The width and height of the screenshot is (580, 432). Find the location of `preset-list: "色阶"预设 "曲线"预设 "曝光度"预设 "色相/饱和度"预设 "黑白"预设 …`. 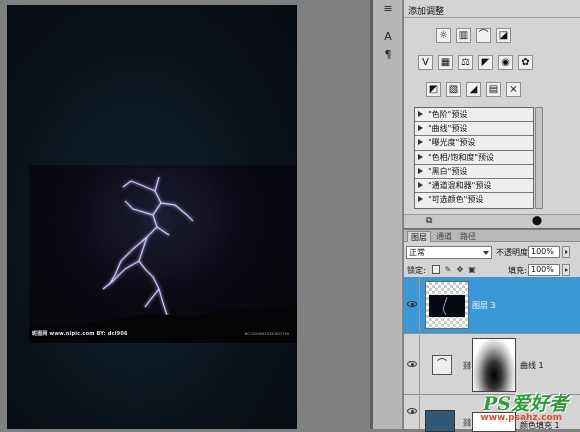

preset-list: "色阶"预设 "曲线"预设 "曝光度"预设 "色相/饱和度"预设 "黑白"预设 … is located at coordinates (474, 158).